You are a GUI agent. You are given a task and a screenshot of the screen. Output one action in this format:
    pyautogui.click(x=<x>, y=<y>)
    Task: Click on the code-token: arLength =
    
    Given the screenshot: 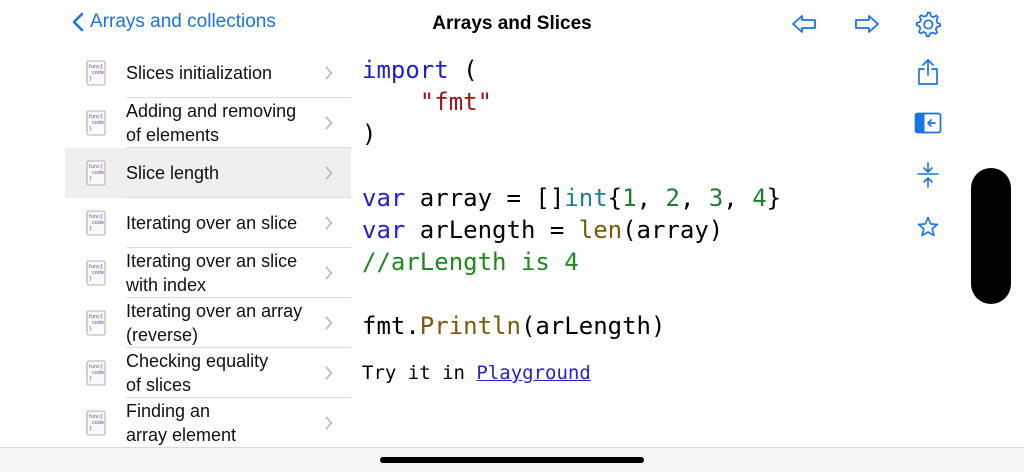 What is the action you would take?
    pyautogui.click(x=492, y=230)
    